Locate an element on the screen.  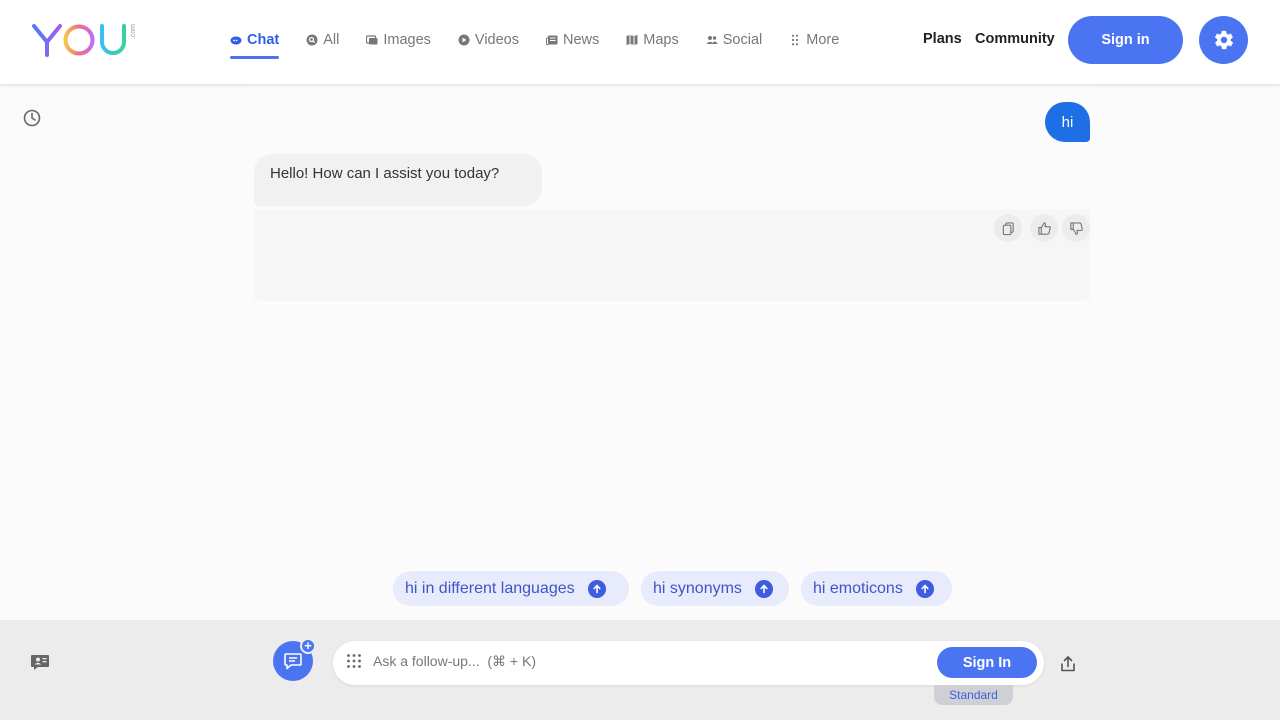
settings-button is located at coordinates (1223, 40).